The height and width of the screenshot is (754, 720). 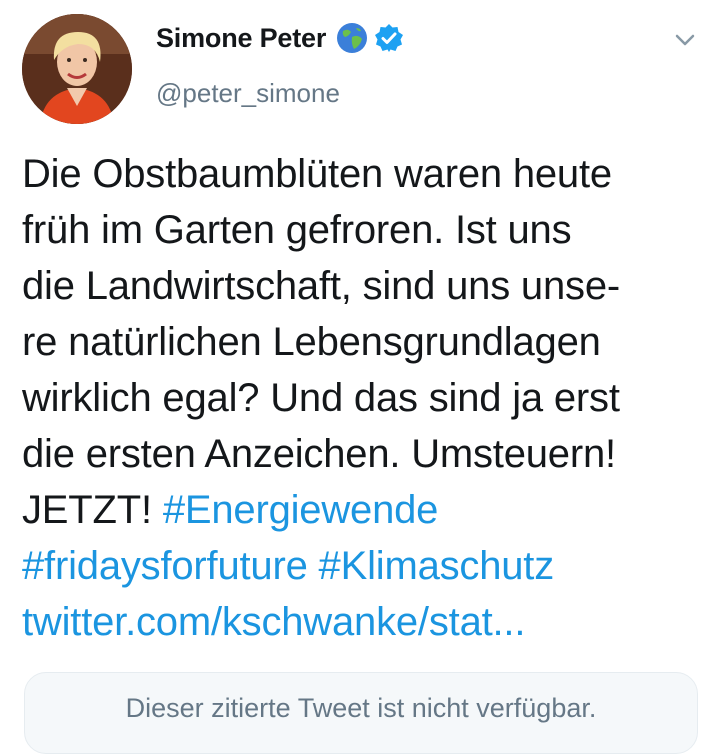 I want to click on tweet-text-line: JETZT! #Energiewende, so click(x=367, y=510).